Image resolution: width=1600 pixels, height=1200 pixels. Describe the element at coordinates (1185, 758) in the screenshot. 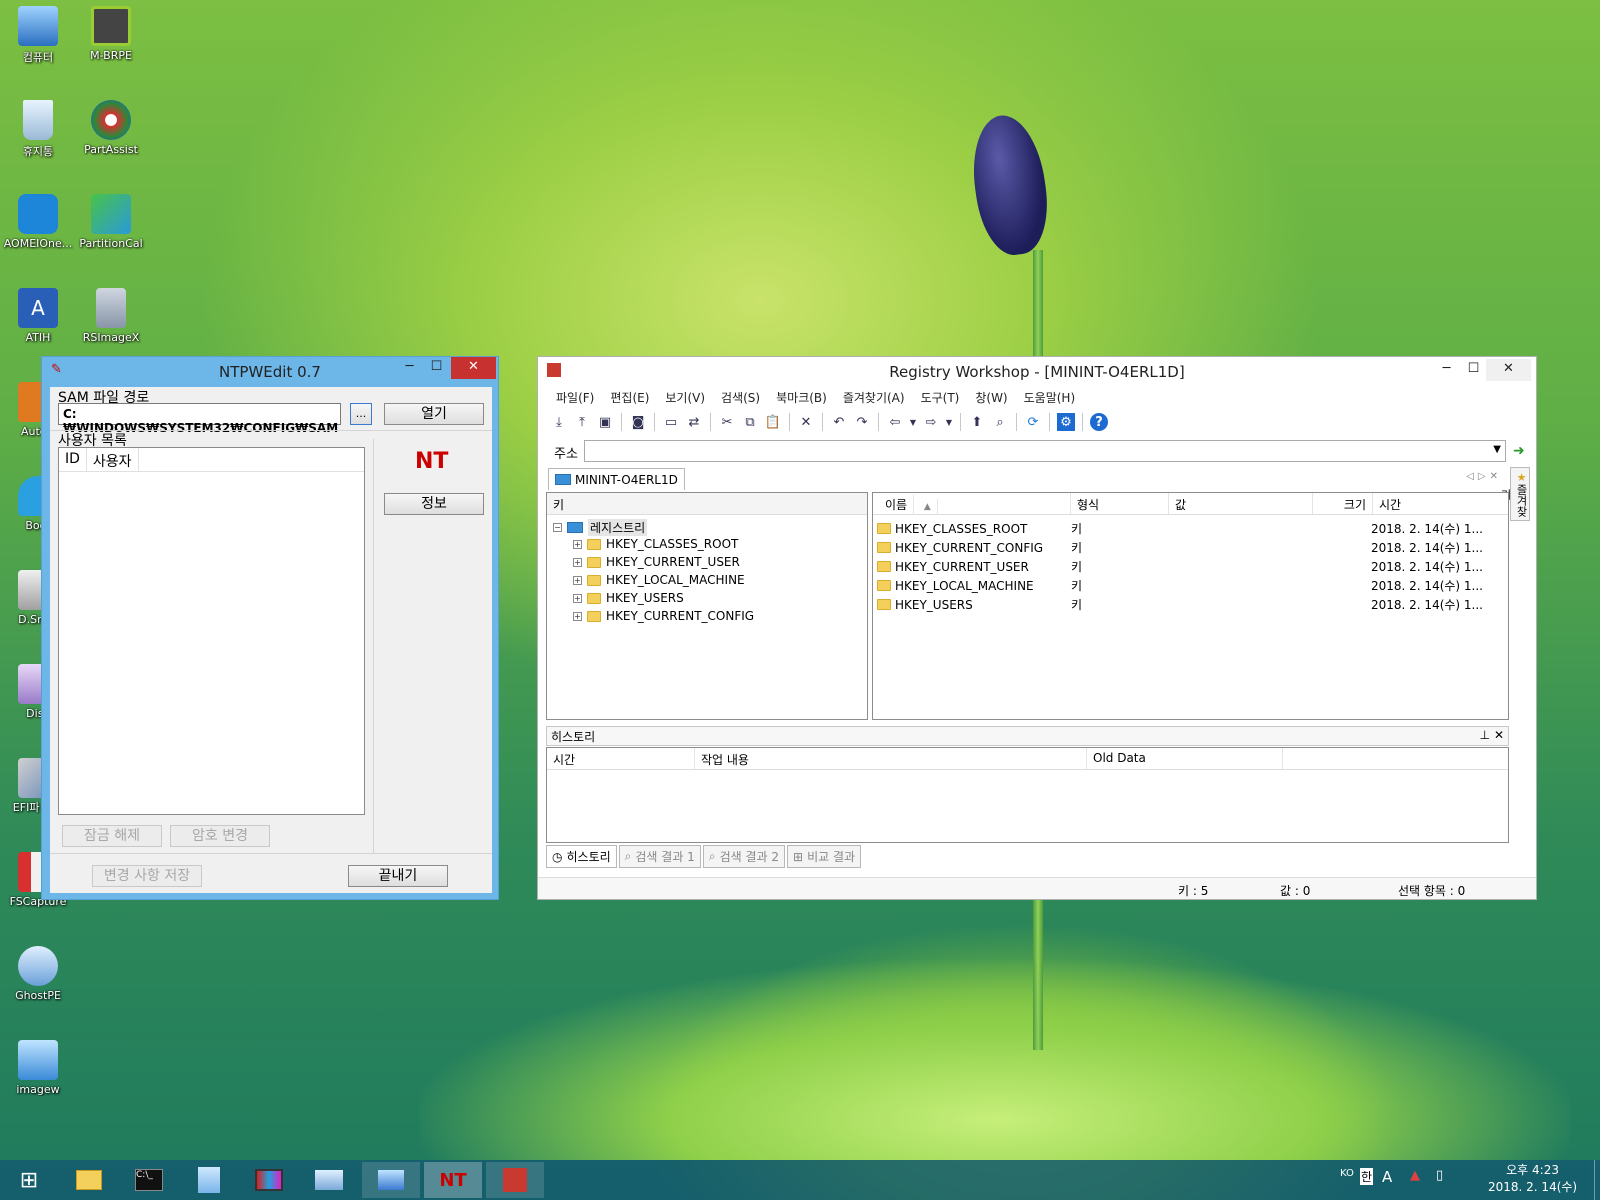

I see `col-history-old-data: Old Data` at that location.